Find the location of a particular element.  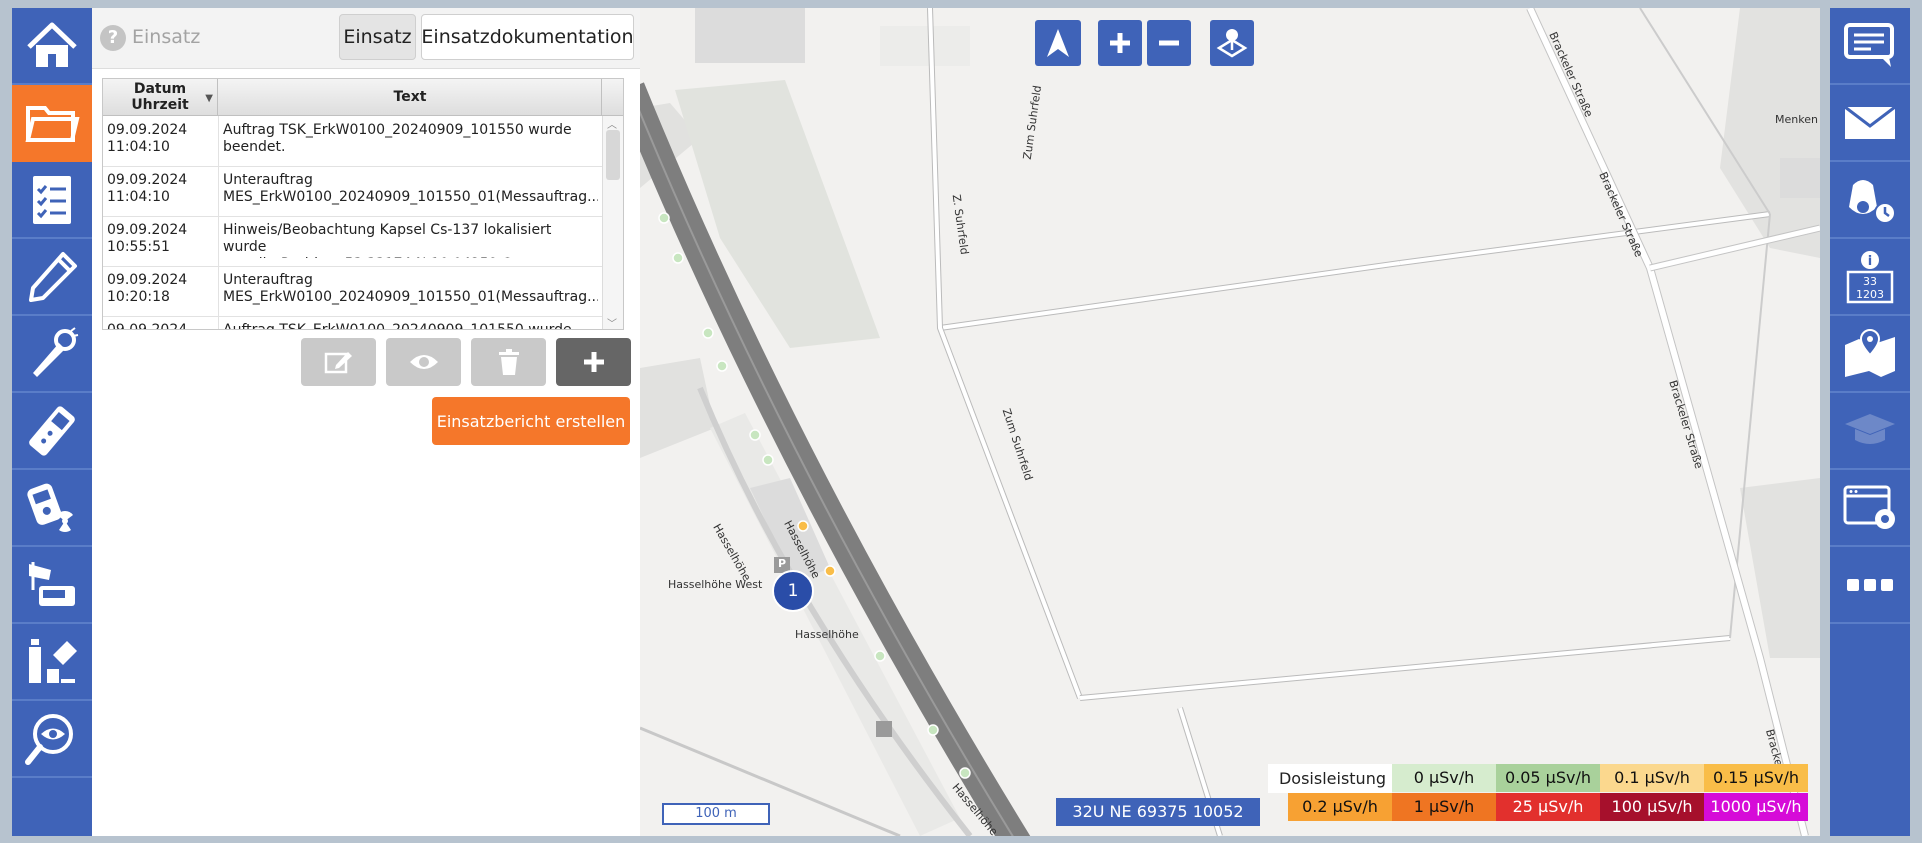

scroll-up-icon: ︿ is located at coordinates (612, 123).